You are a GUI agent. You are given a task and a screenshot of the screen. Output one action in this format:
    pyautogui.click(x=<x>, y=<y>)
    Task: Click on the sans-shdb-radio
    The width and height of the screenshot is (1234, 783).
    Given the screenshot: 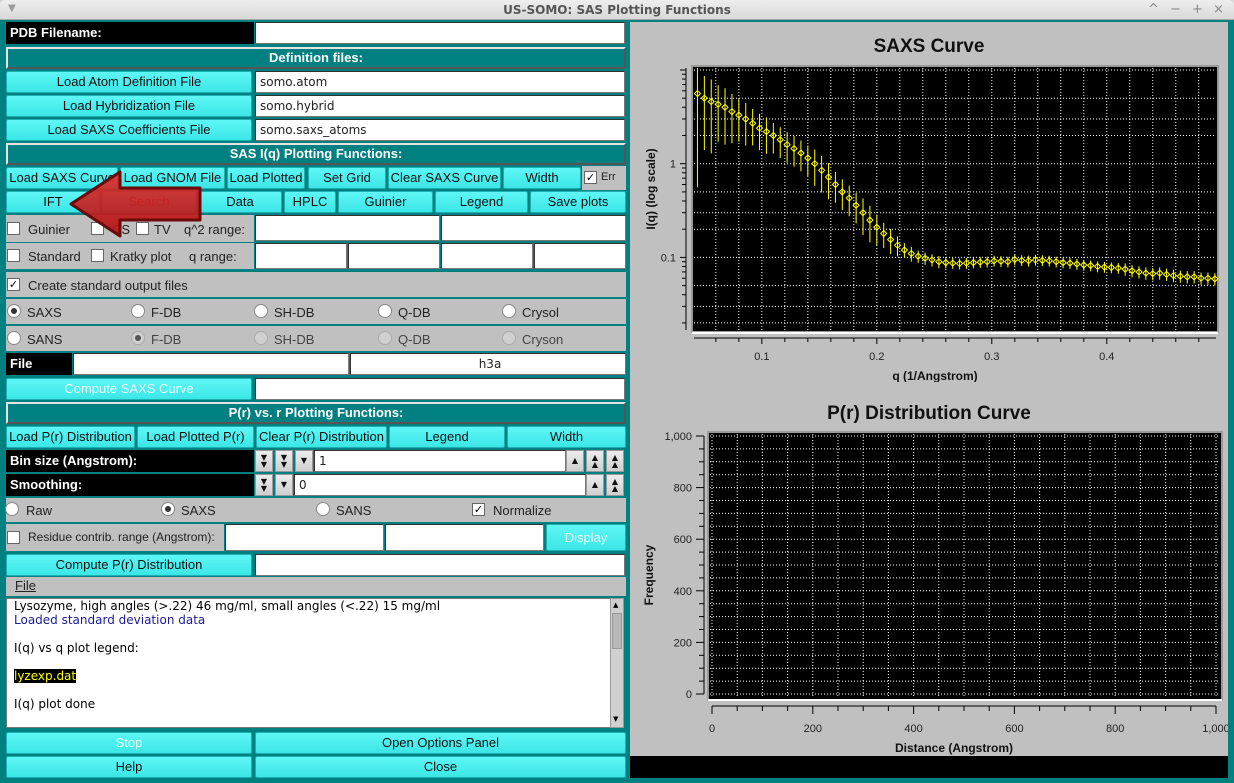 What is the action you would take?
    pyautogui.click(x=261, y=338)
    